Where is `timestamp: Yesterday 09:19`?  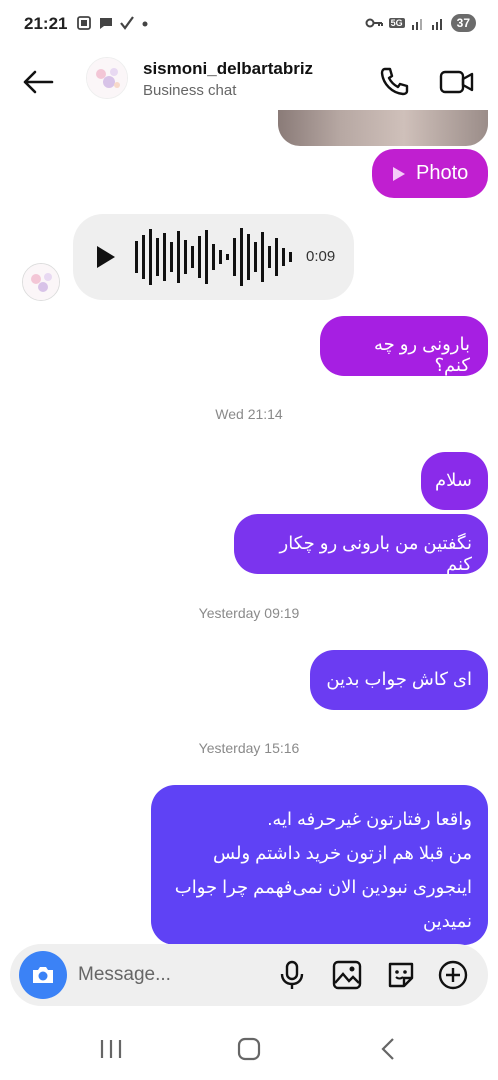
timestamp: Yesterday 09:19 is located at coordinates (249, 613).